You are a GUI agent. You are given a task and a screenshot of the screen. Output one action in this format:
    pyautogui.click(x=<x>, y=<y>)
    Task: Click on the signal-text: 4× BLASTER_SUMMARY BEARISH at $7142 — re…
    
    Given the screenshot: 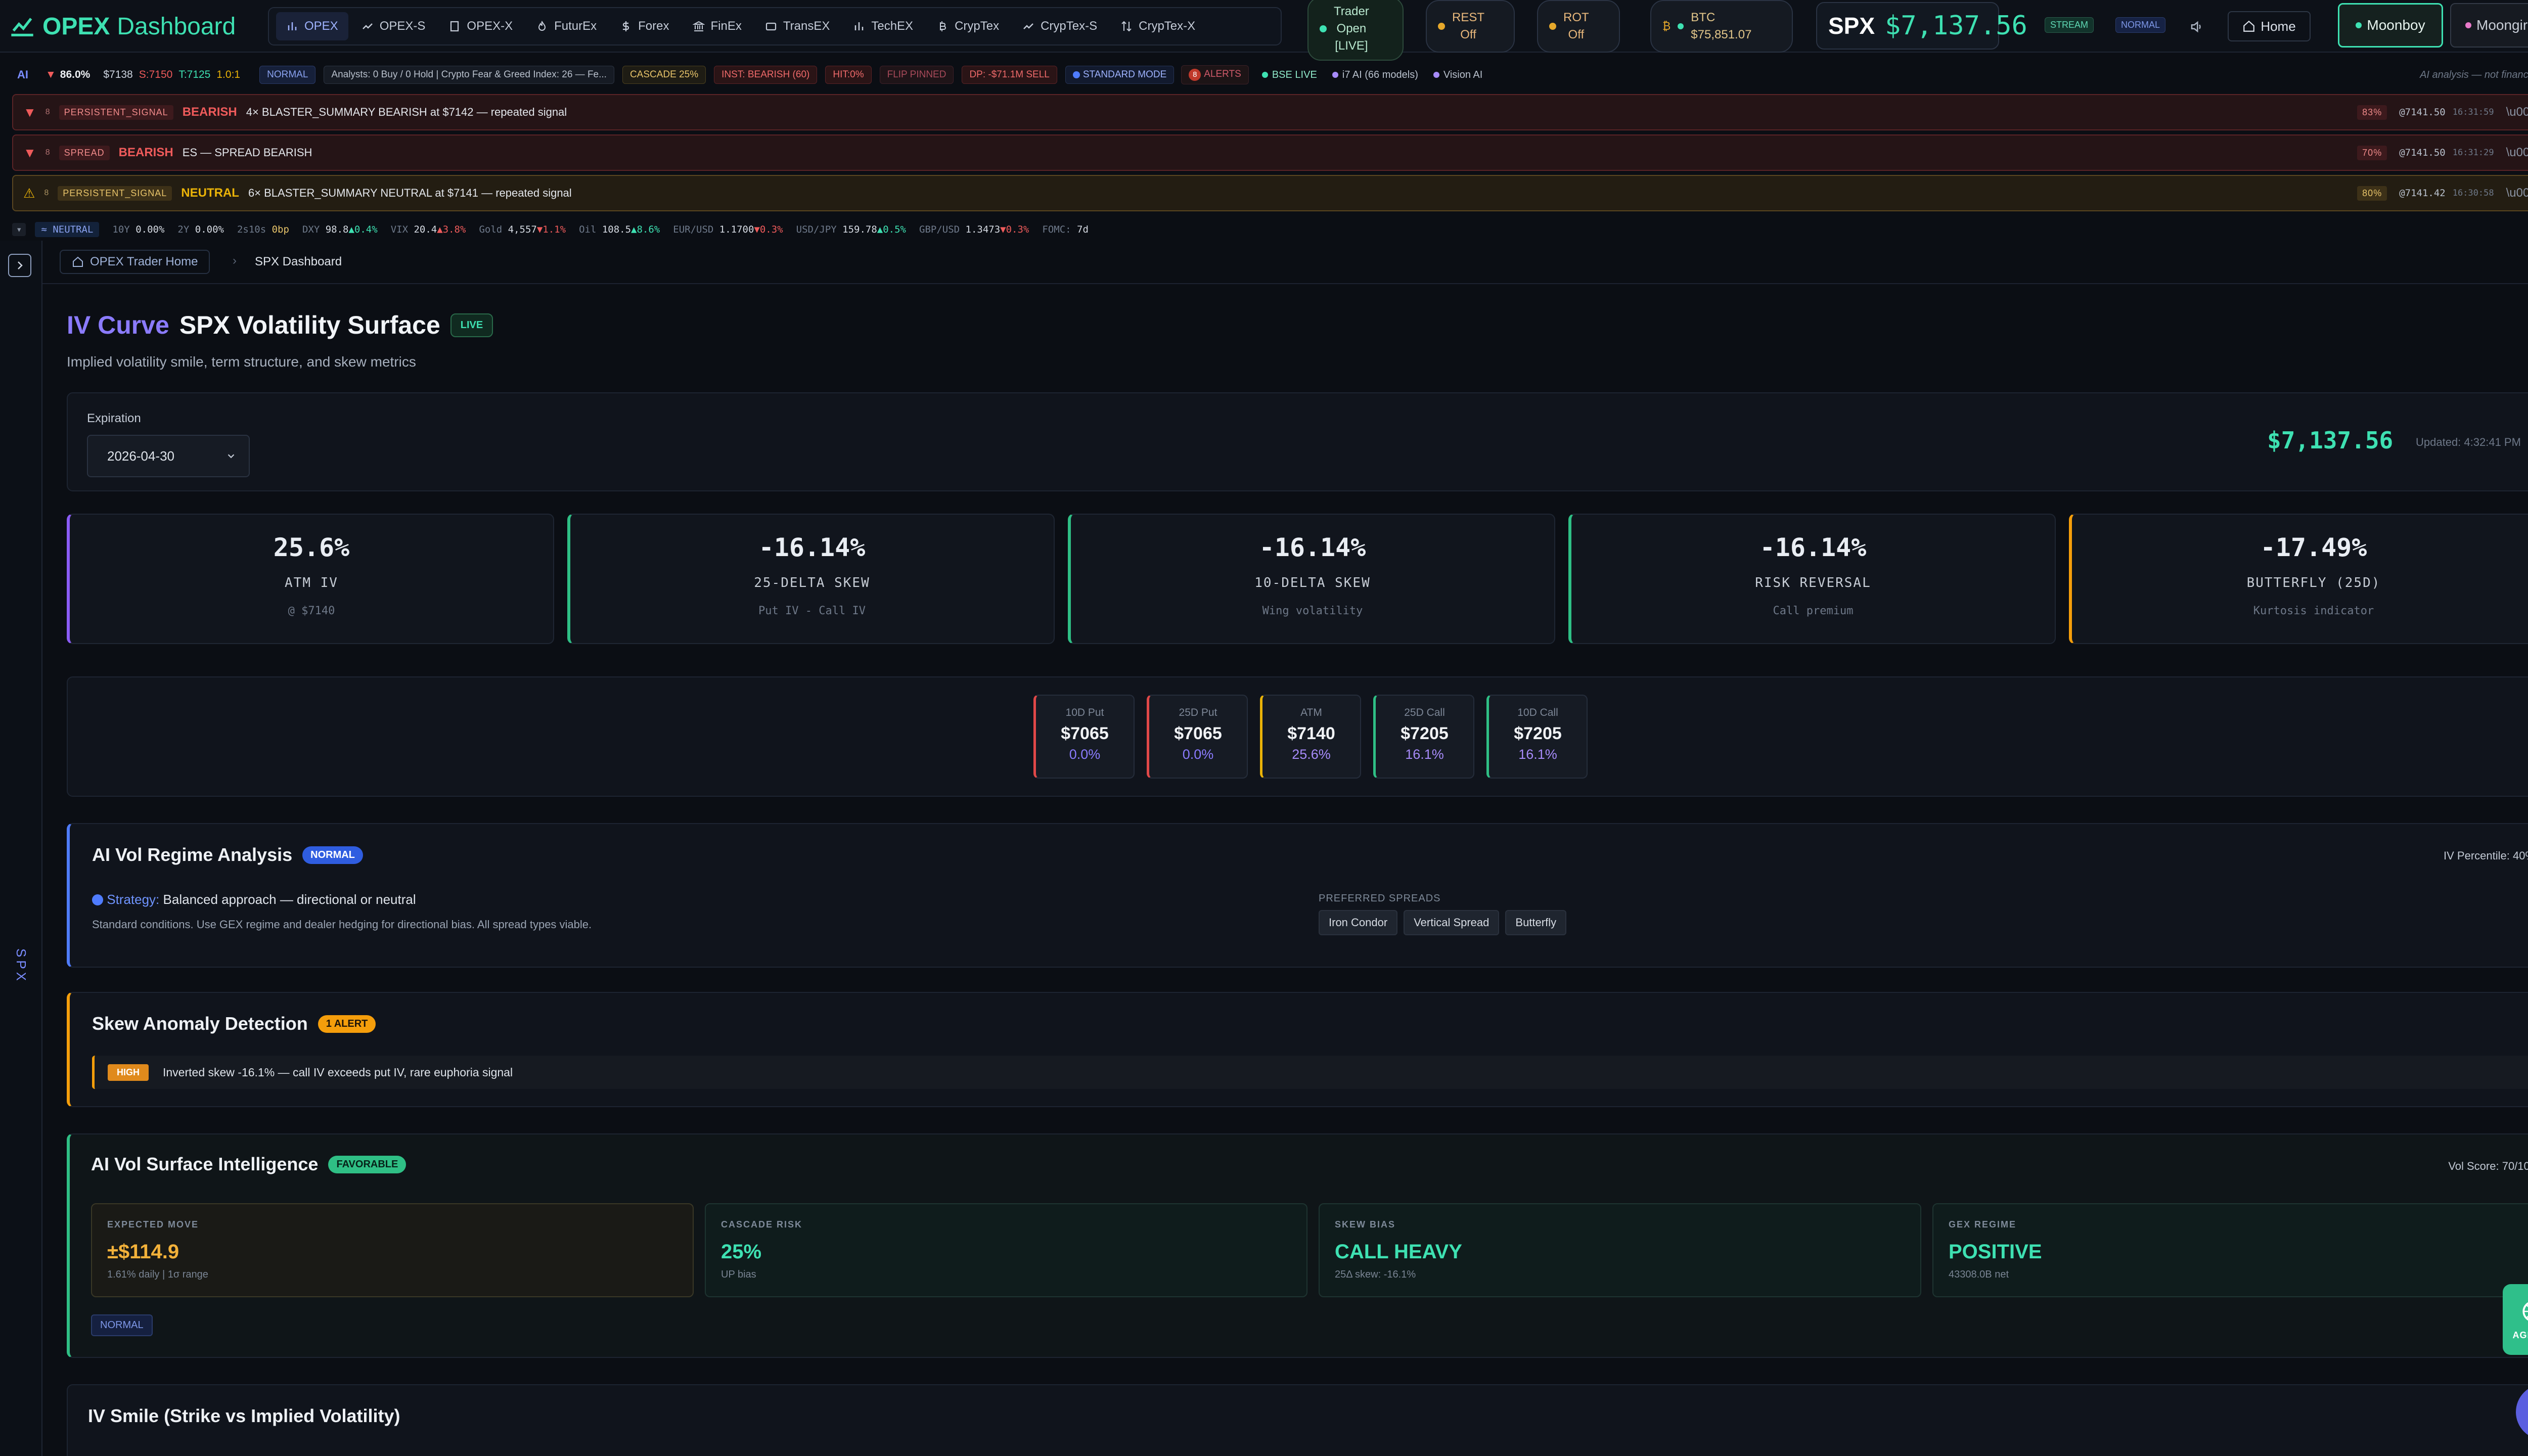 What is the action you would take?
    pyautogui.click(x=407, y=112)
    